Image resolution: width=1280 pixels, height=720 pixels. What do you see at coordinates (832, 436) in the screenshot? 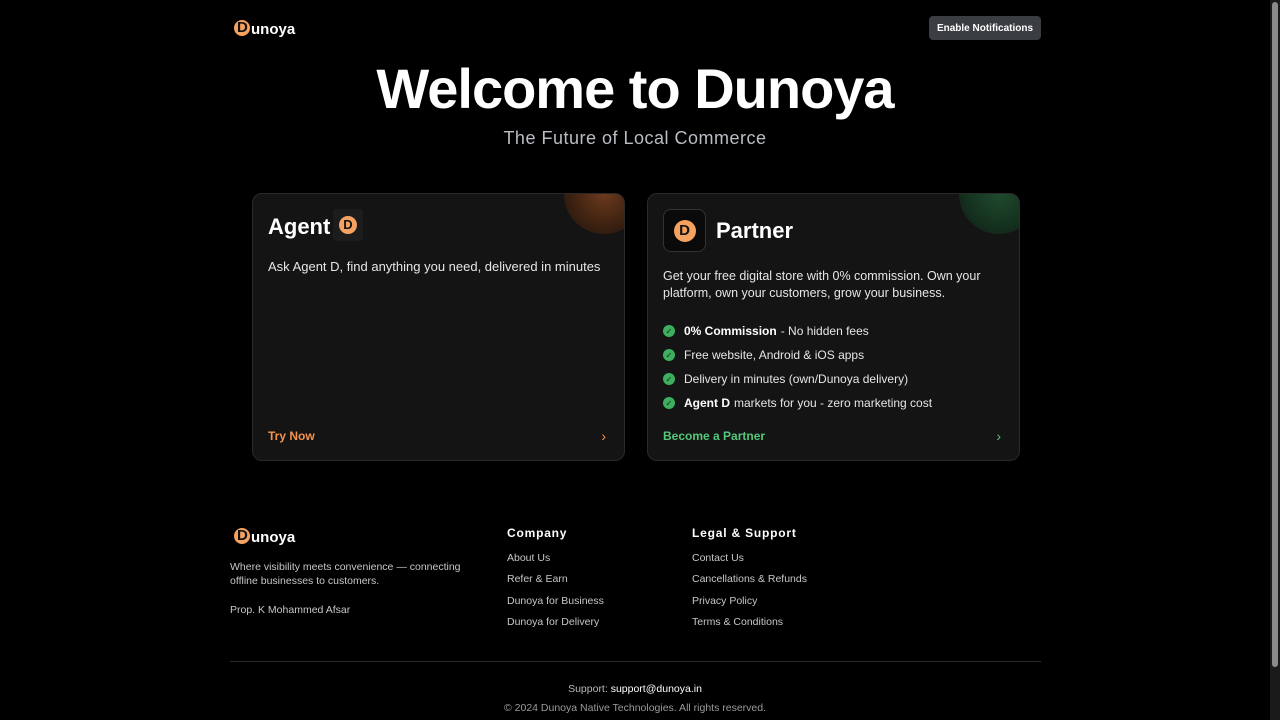
I see `become-partner-link: Become a Partner ›` at bounding box center [832, 436].